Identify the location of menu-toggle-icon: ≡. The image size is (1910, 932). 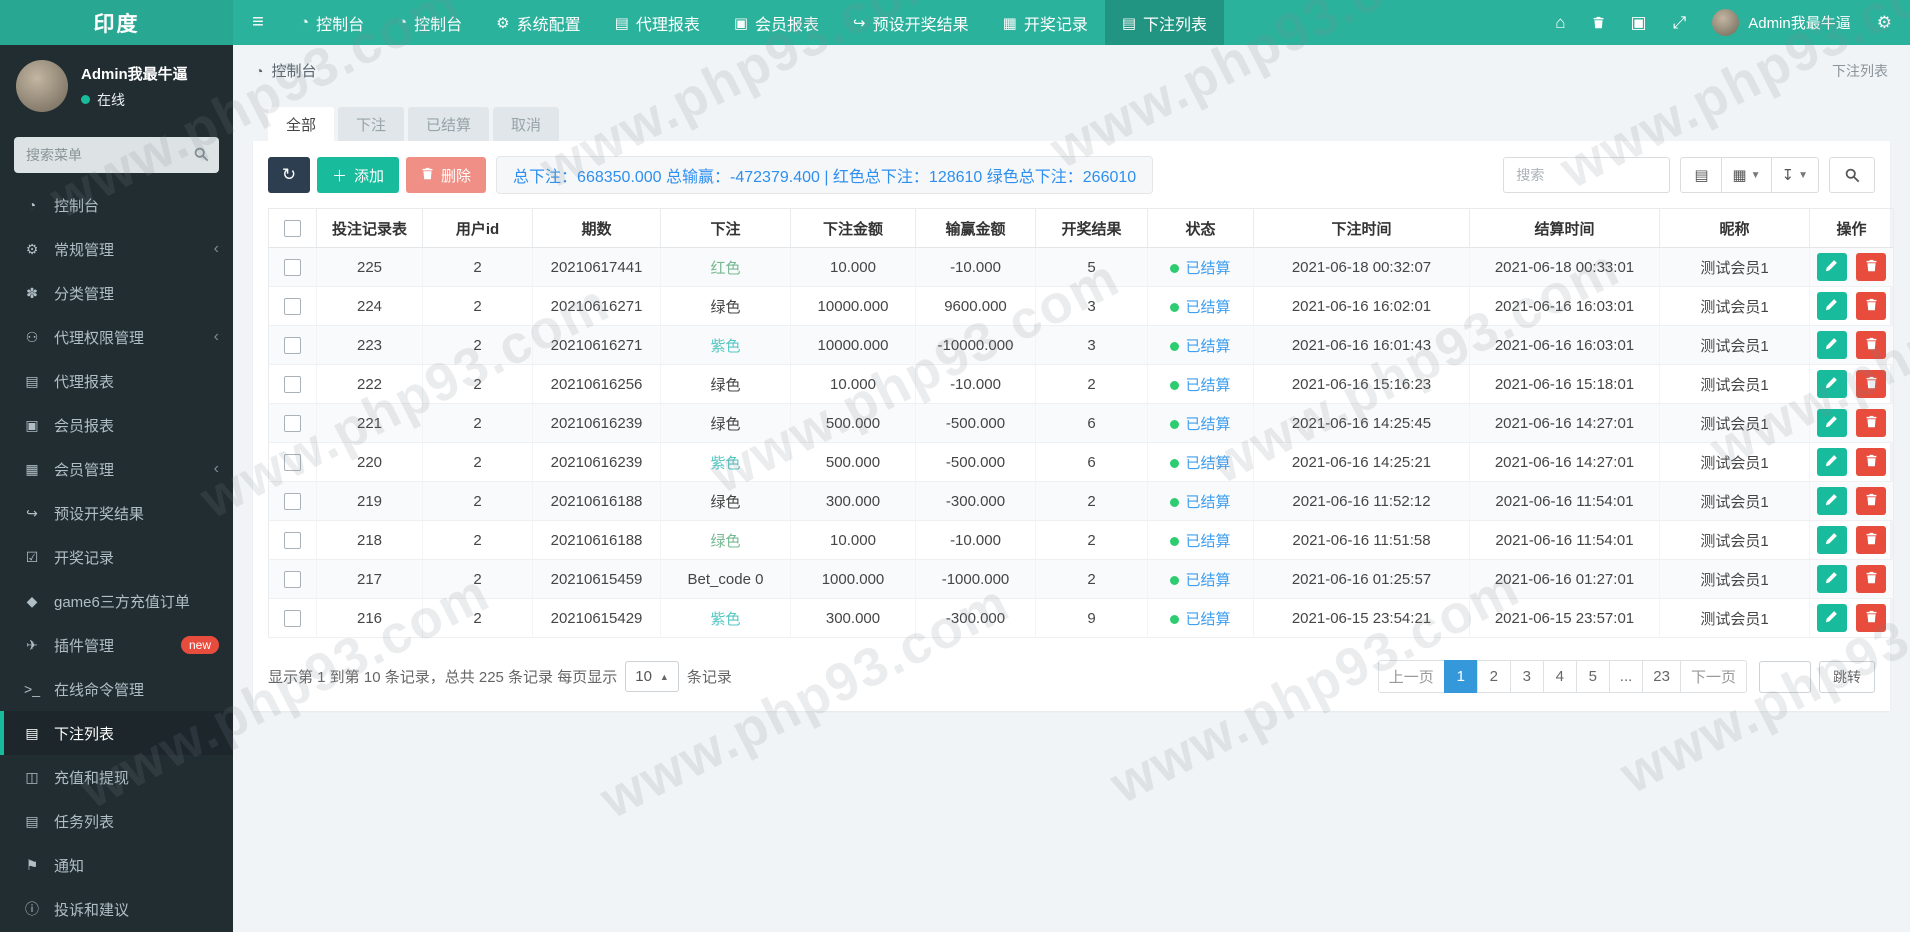
(258, 22).